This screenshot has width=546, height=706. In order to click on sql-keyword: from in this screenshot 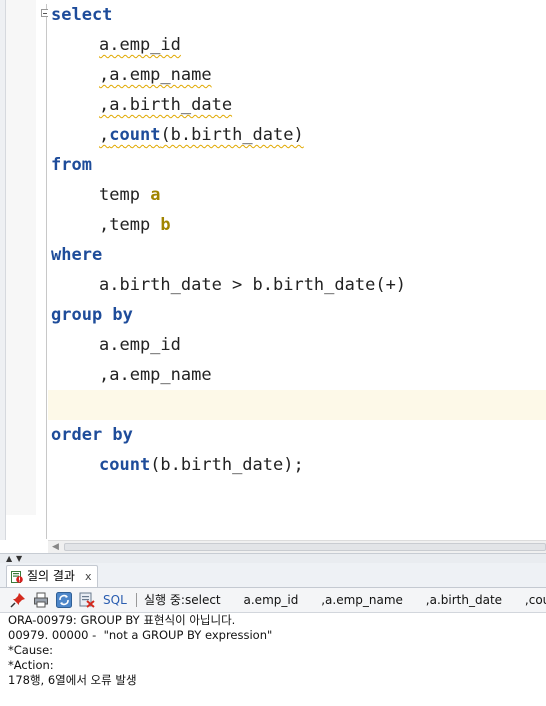, I will do `click(71, 165)`.